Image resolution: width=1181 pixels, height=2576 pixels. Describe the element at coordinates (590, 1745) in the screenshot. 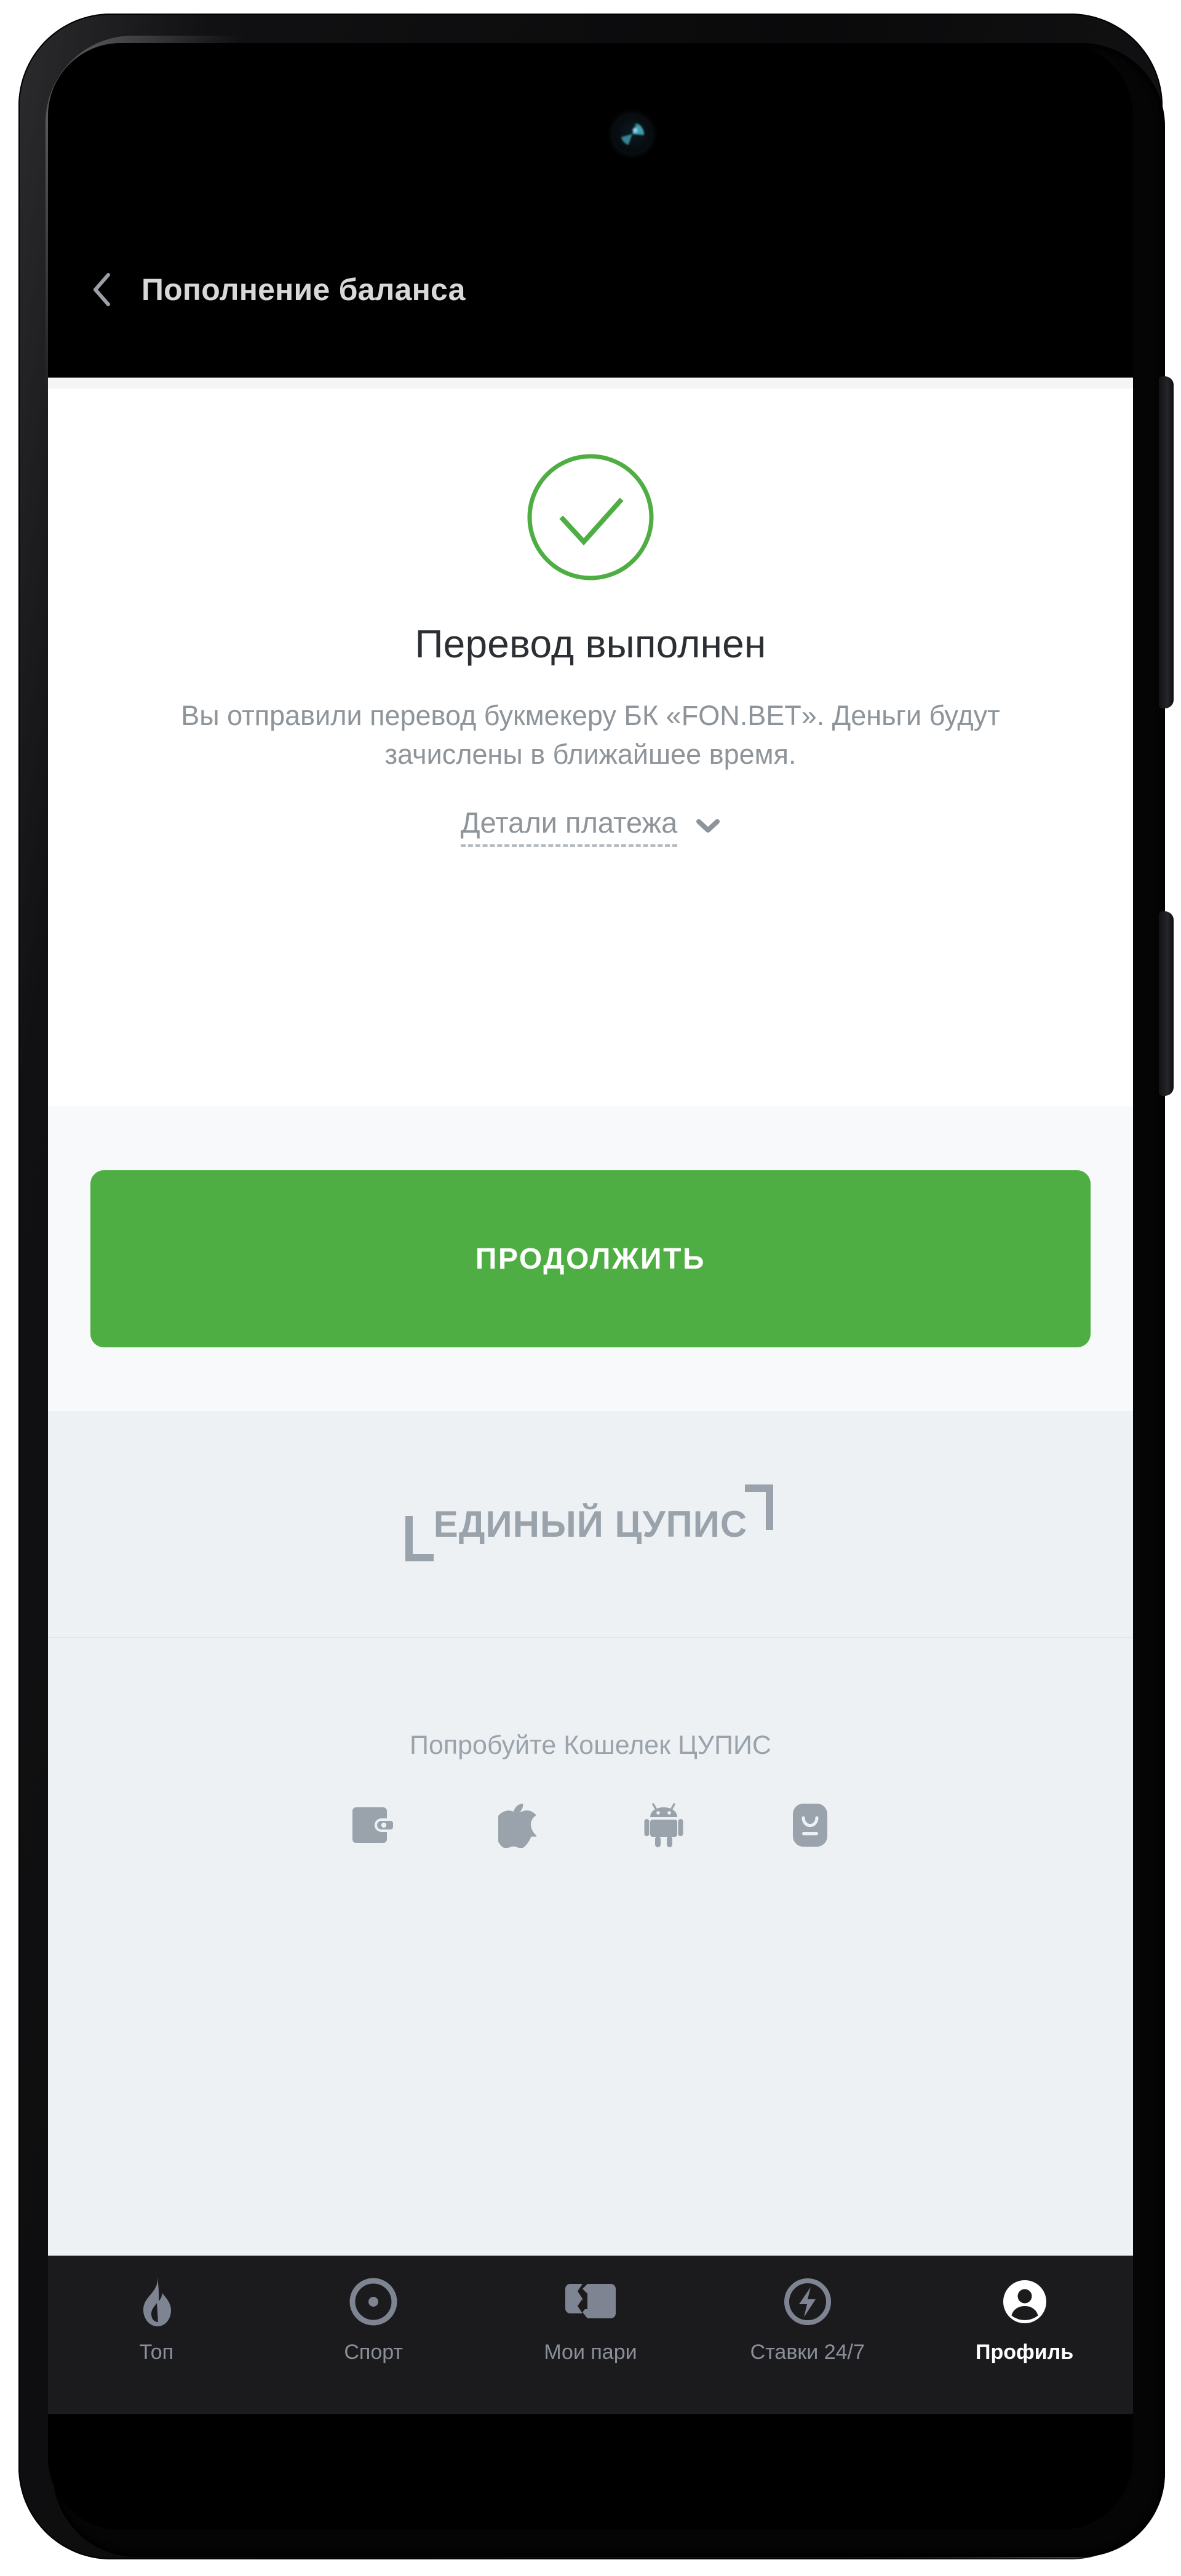

I see `wallet-promo-label: Попробуйте Кошелек ЦУПИС` at that location.